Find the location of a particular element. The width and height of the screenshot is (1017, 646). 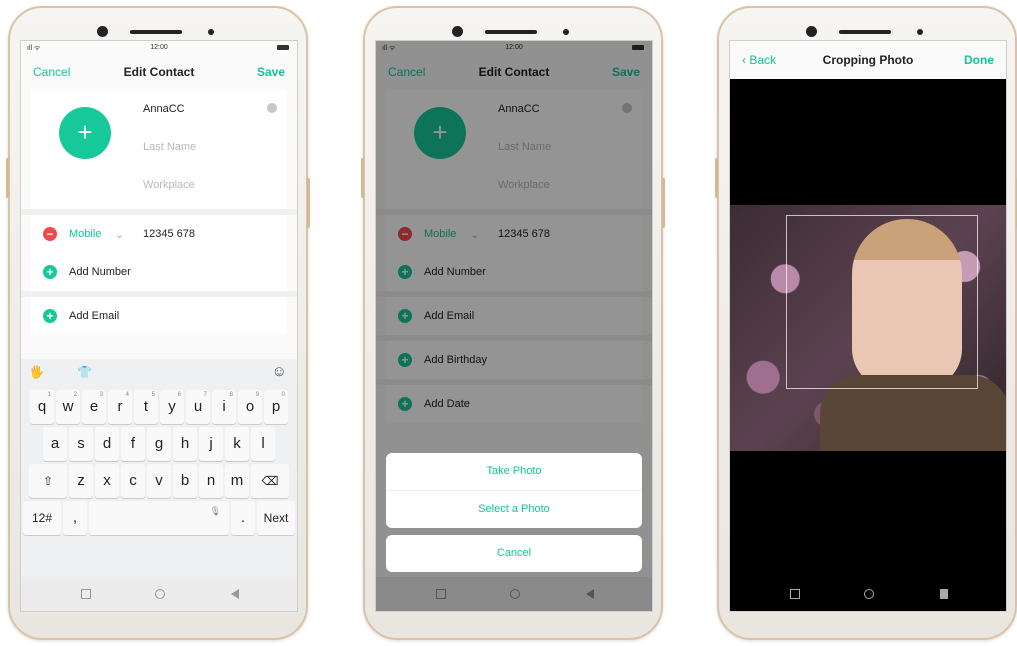

key: 3e is located at coordinates (94, 407).